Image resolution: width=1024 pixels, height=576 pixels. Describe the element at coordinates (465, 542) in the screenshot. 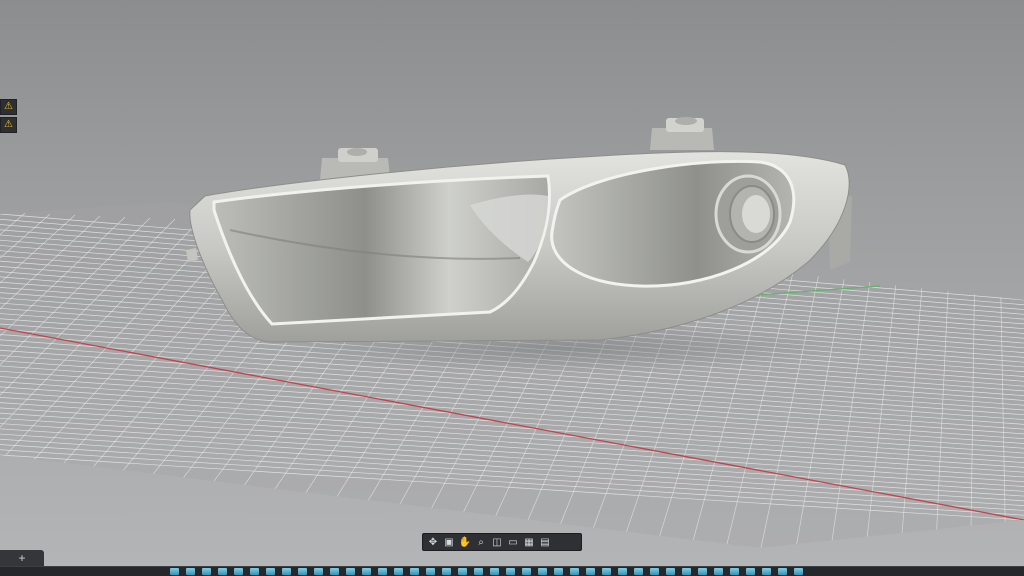

I see `pan-hand-icon: ✋` at that location.